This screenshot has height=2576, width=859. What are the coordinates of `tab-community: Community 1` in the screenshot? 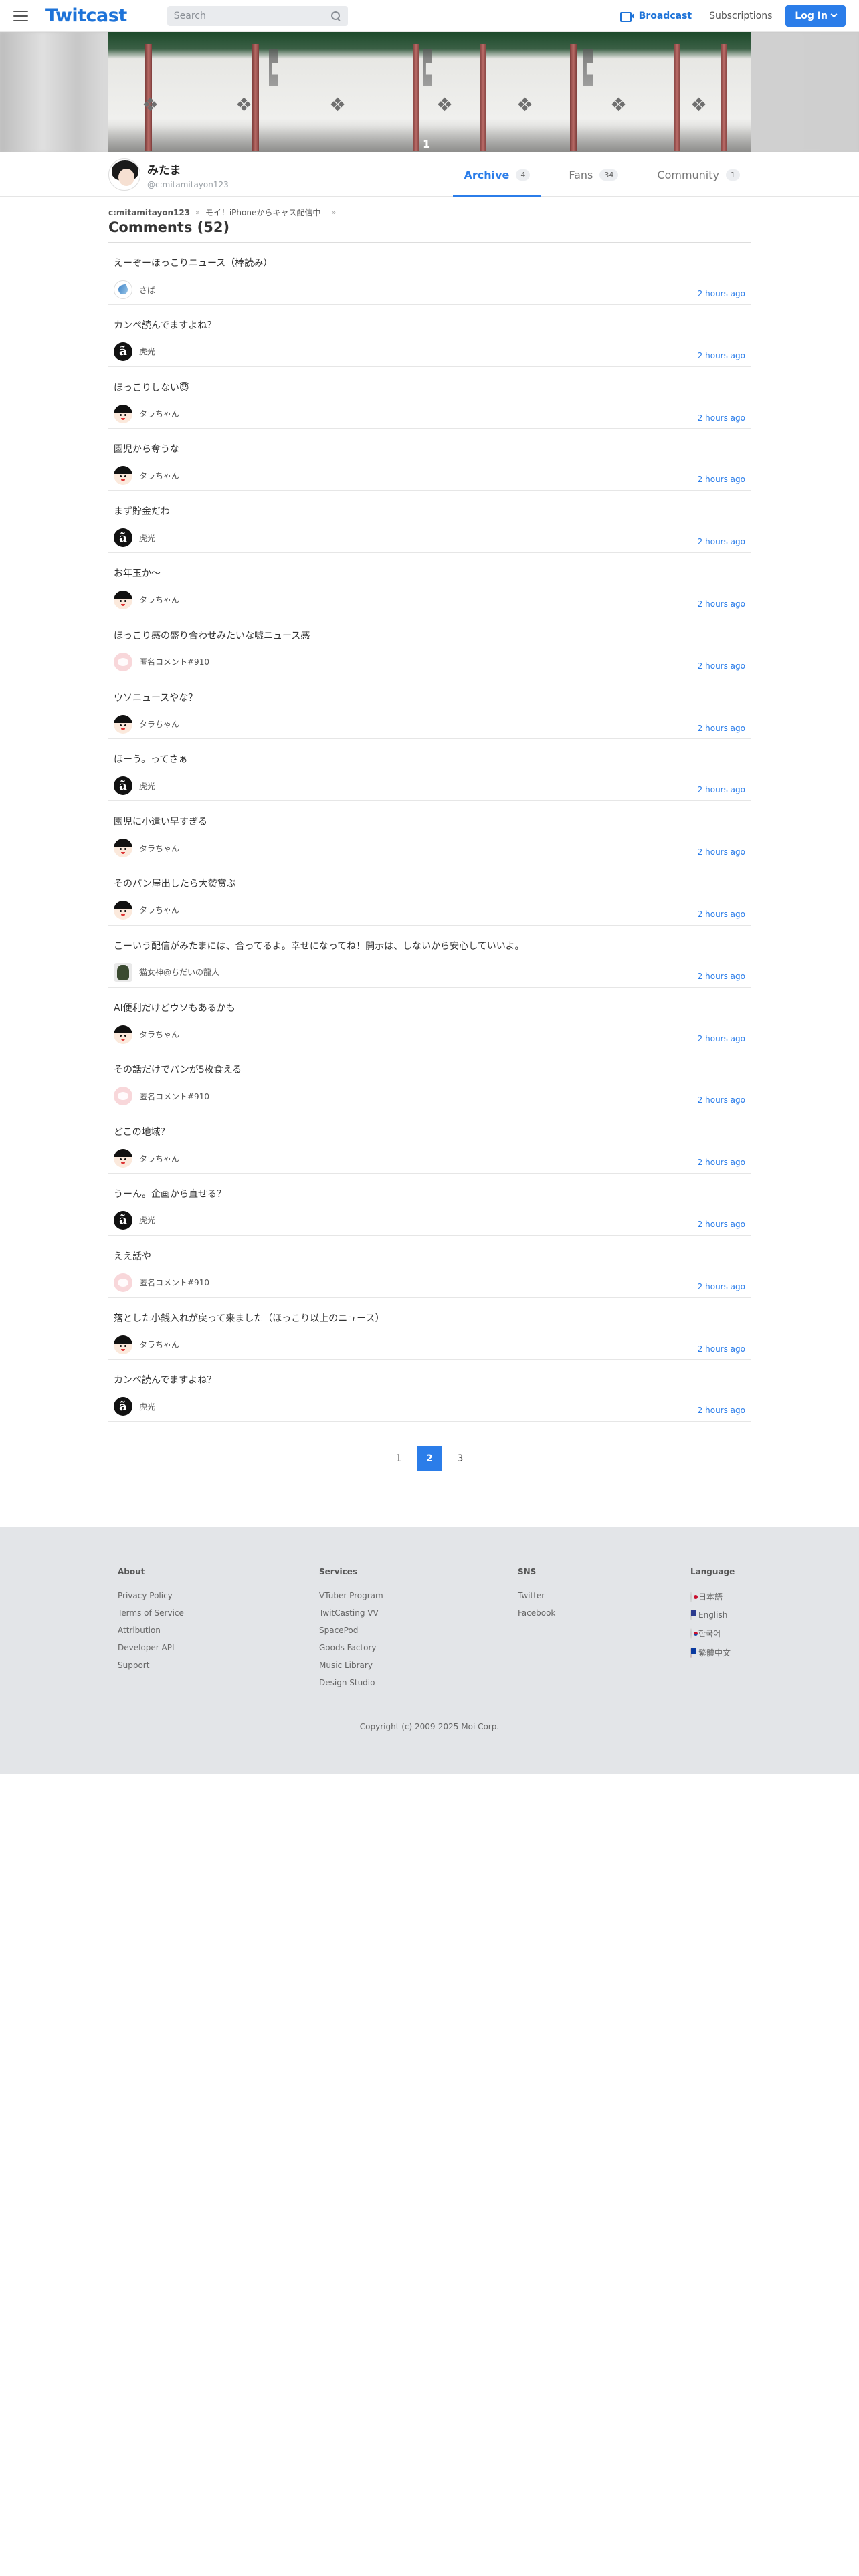 It's located at (698, 174).